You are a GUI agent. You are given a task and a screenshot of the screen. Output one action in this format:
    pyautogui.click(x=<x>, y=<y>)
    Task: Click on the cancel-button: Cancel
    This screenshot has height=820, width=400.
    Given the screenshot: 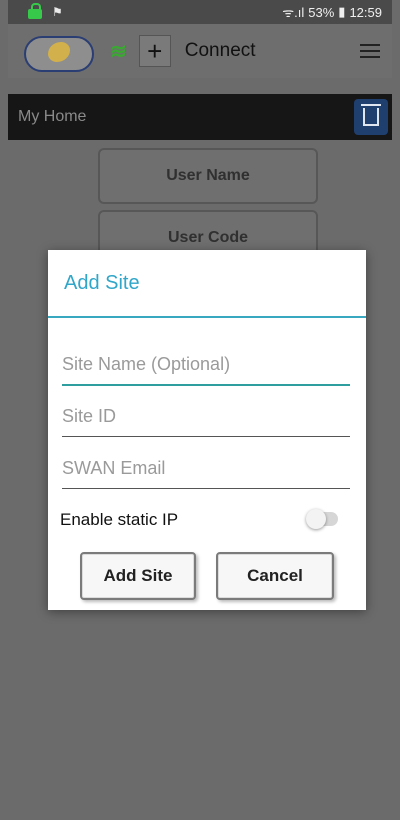 What is the action you would take?
    pyautogui.click(x=275, y=576)
    